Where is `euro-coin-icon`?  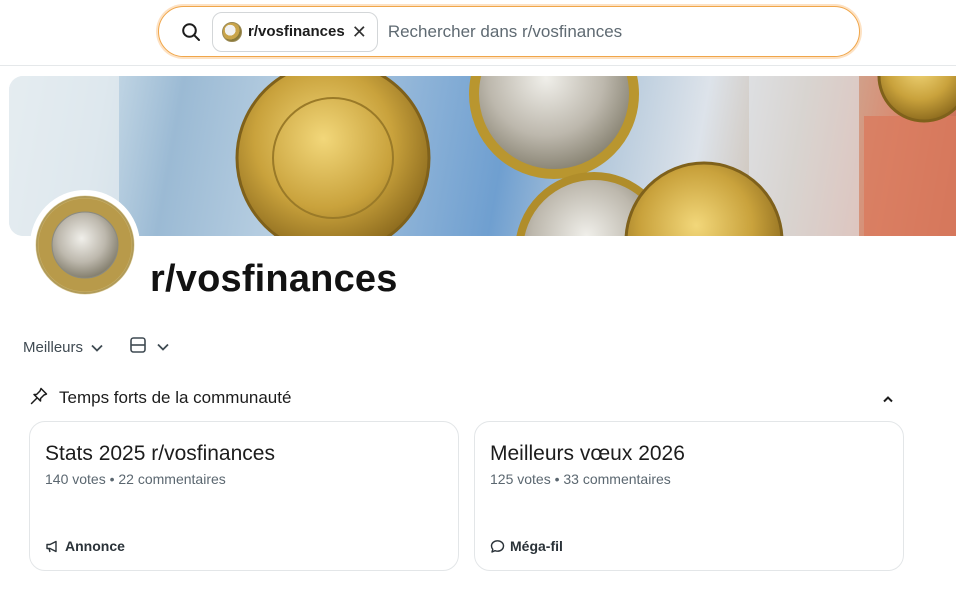
euro-coin-icon is located at coordinates (85, 245).